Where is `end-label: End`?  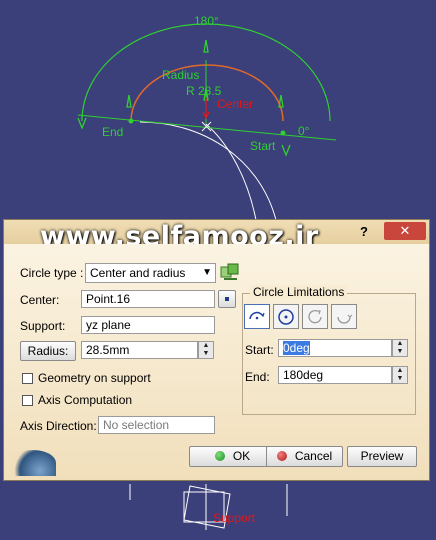 end-label: End is located at coordinates (112, 132).